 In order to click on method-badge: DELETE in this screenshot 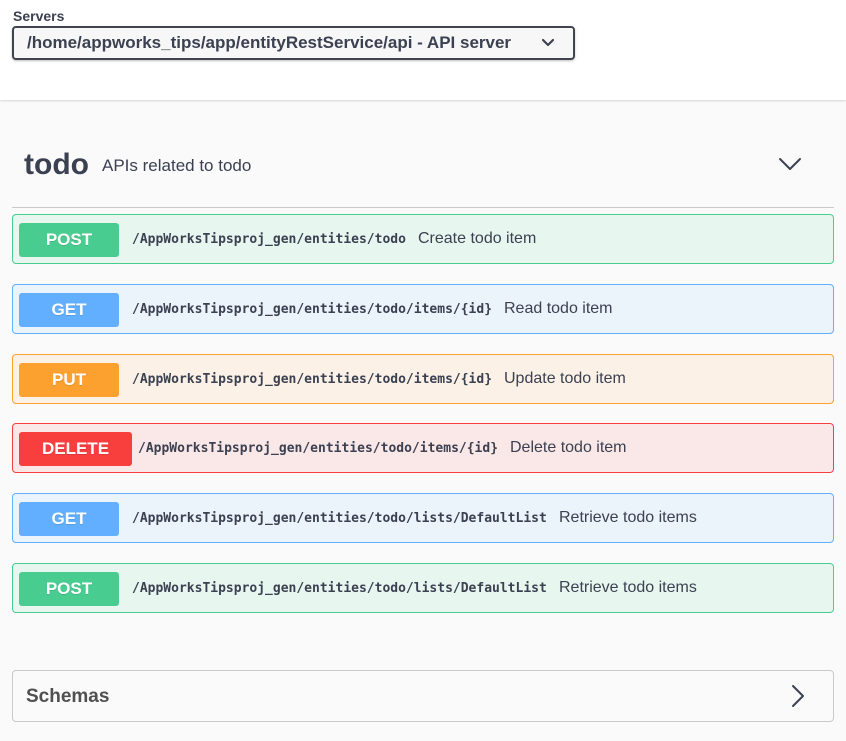, I will do `click(75, 449)`.